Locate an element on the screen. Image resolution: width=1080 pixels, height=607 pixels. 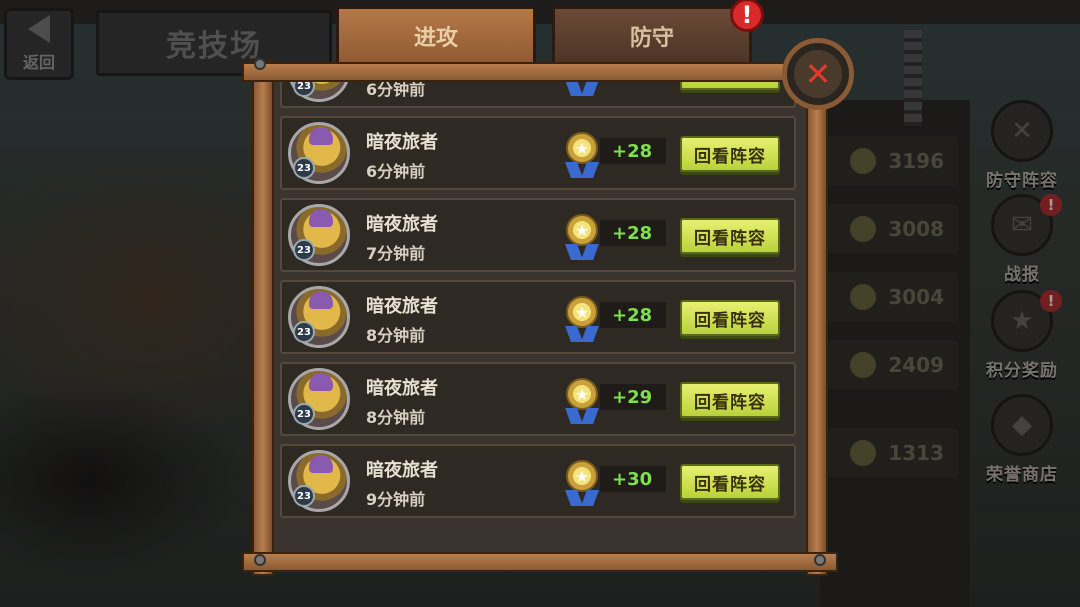
frame-post-left is located at coordinates (263, 318).